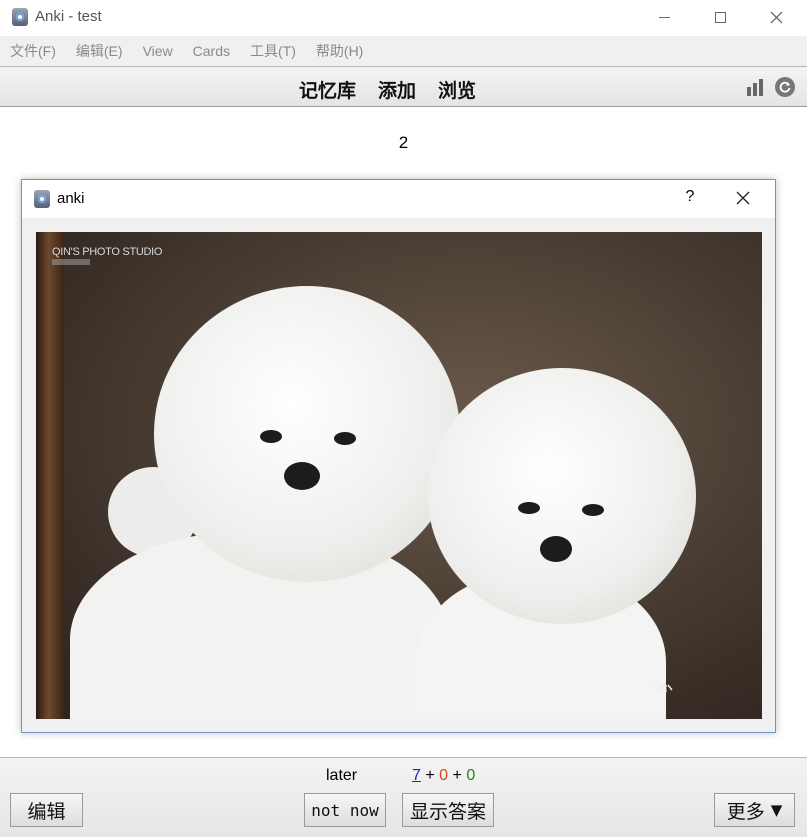 The width and height of the screenshot is (807, 837). Describe the element at coordinates (107, 252) in the screenshot. I see `photo-watermark: QIN'S PHOTO STUDIO` at that location.